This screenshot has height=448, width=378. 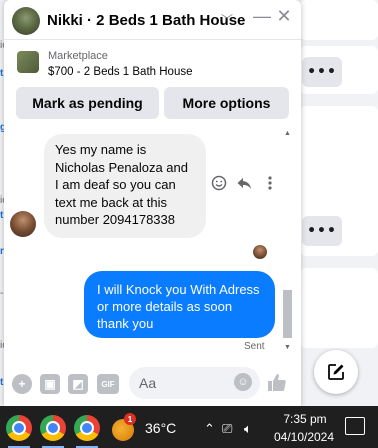 I want to click on clock-date: 04/10/2024, so click(x=304, y=437).